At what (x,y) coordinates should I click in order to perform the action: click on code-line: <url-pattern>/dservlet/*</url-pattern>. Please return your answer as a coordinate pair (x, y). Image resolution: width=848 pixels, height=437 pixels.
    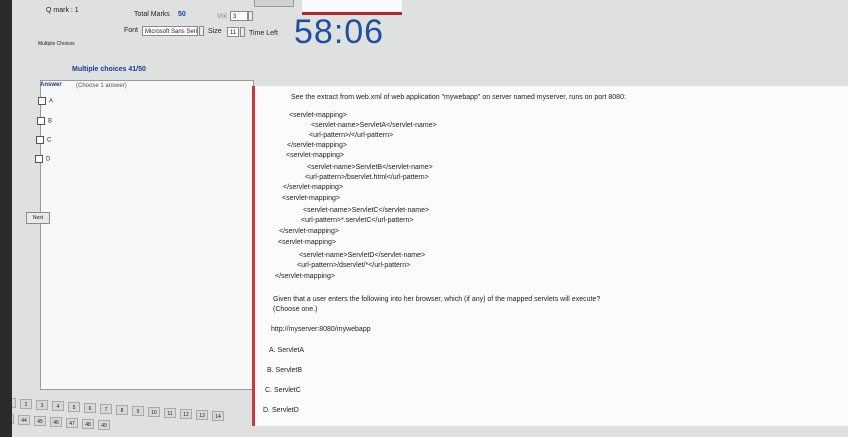
    Looking at the image, I should click on (354, 265).